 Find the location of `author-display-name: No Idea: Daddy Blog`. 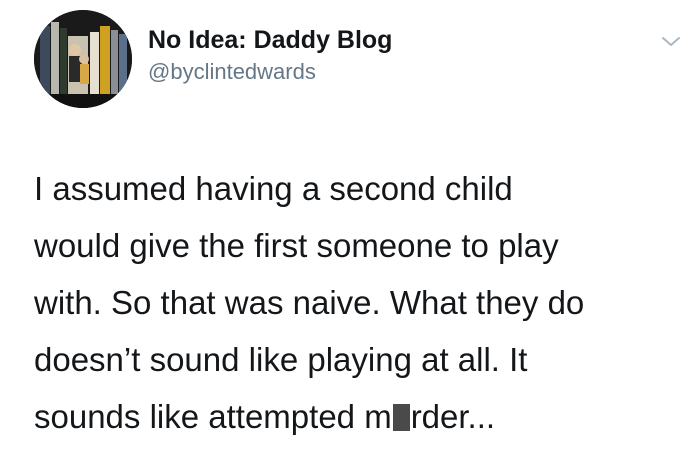

author-display-name: No Idea: Daddy Blog is located at coordinates (378, 40).